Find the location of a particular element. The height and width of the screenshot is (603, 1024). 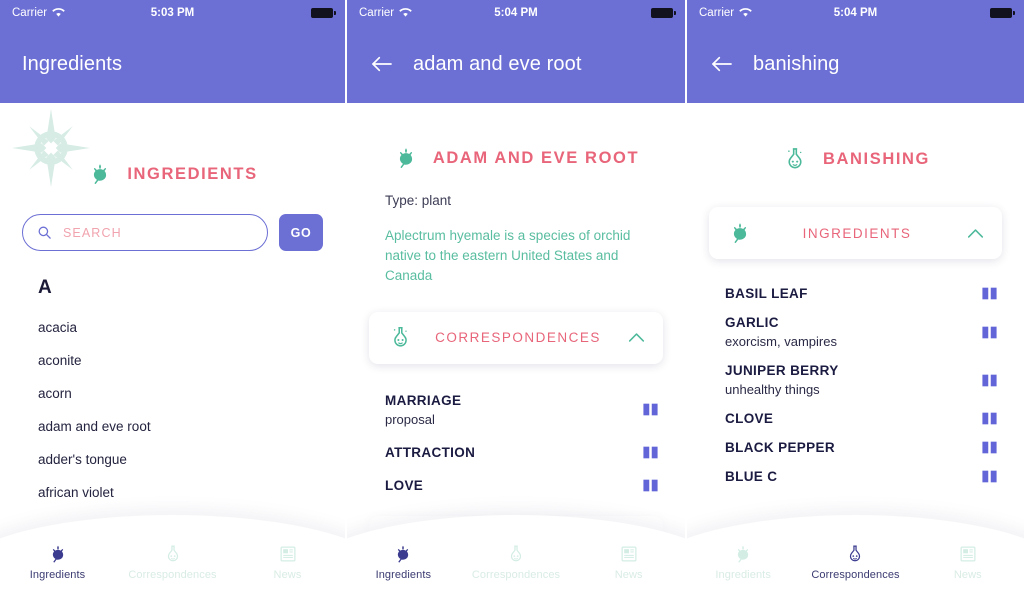

nav-bar: banishing is located at coordinates (855, 64).